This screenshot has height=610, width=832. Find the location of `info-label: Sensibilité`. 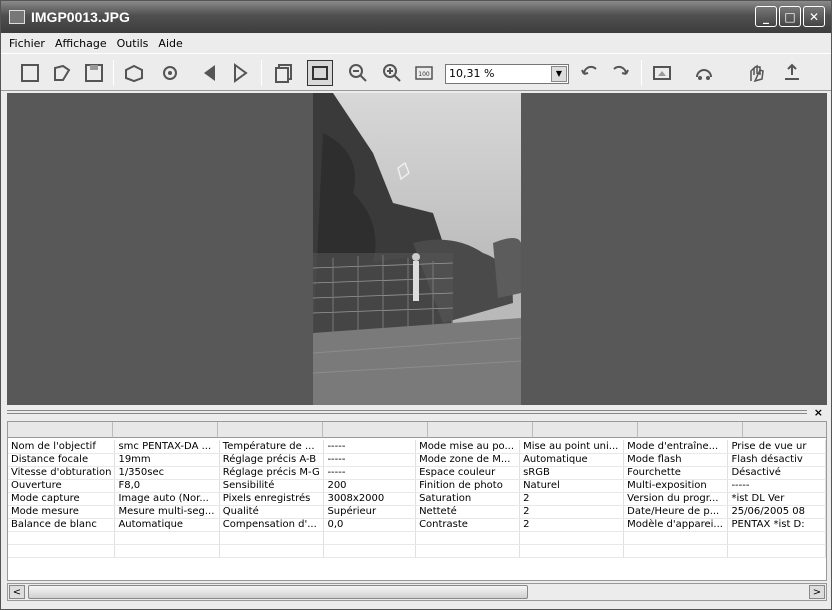

info-label: Sensibilité is located at coordinates (272, 486).